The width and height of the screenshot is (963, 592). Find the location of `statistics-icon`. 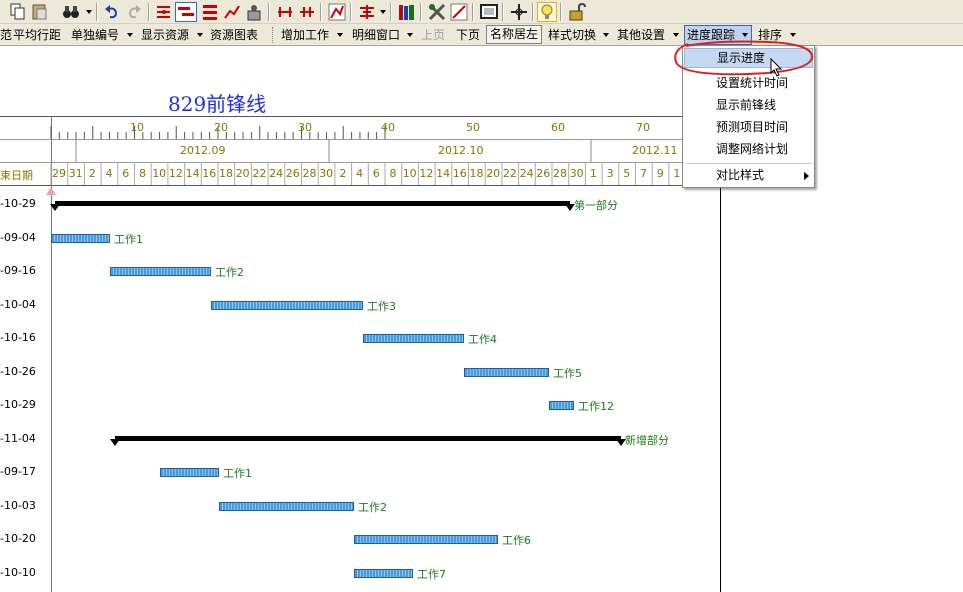

statistics-icon is located at coordinates (337, 12).